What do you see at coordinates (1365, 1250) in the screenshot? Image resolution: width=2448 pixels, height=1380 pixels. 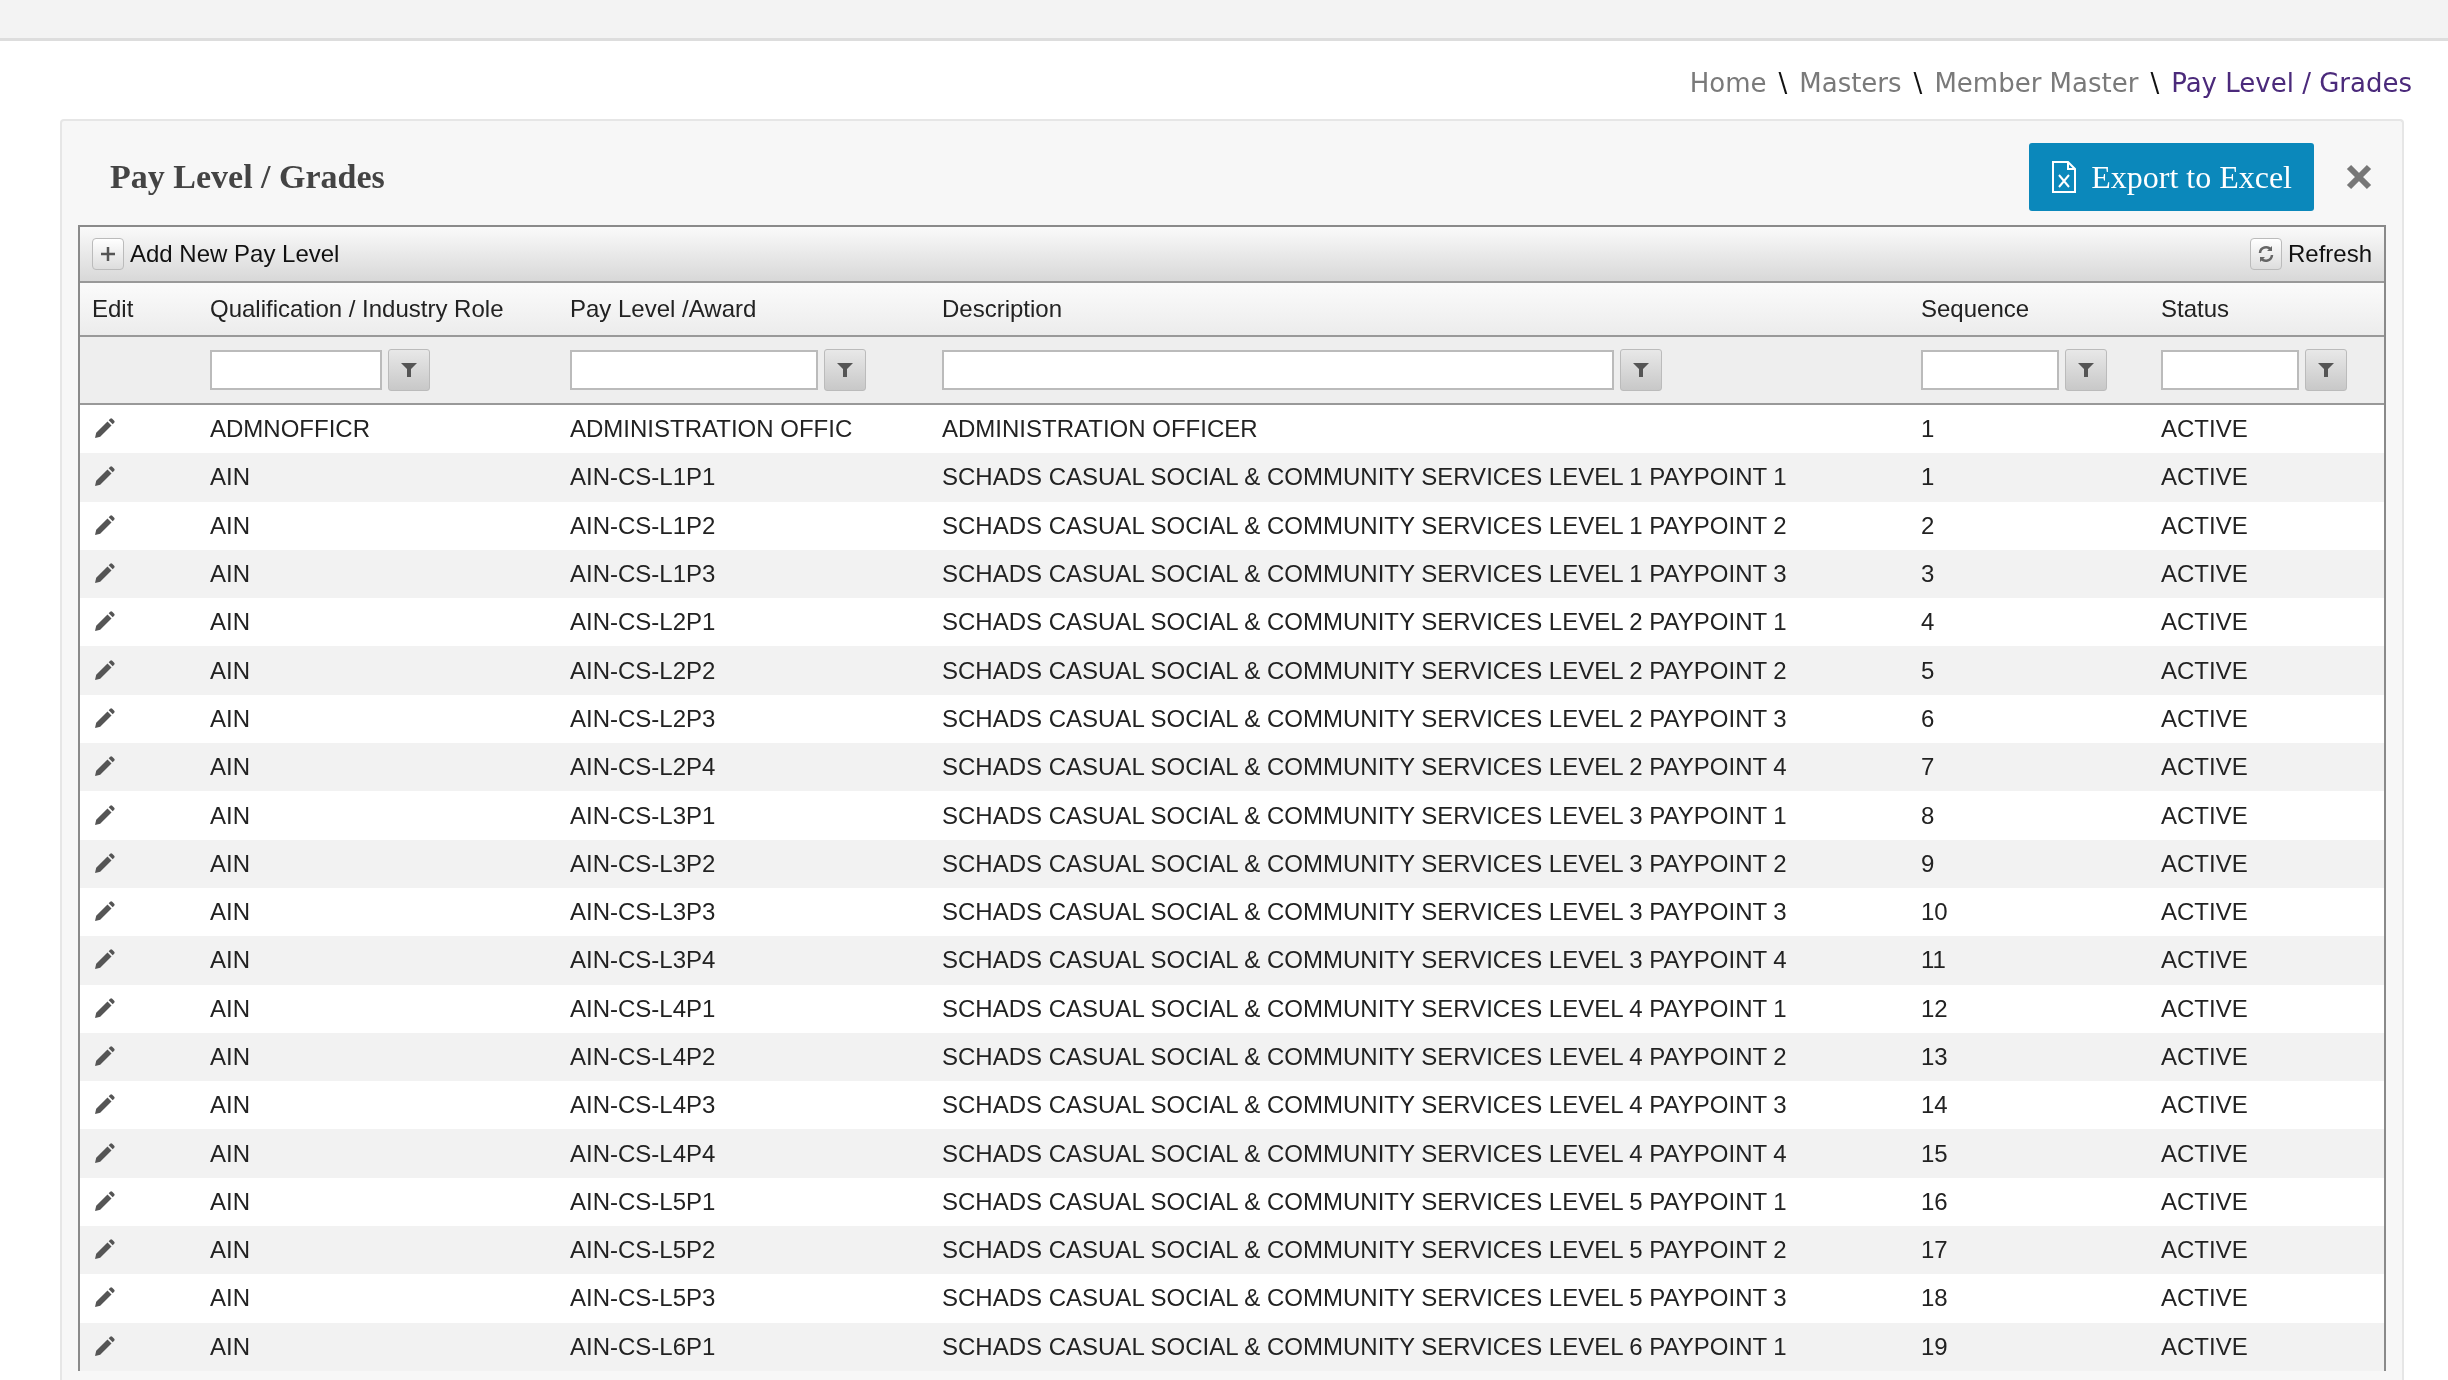 I see `table-cell-text: SCHADS CASUAL SOCIAL & COMMUNITY SERVICES LEVEL 5 PAYPOINT 2` at bounding box center [1365, 1250].